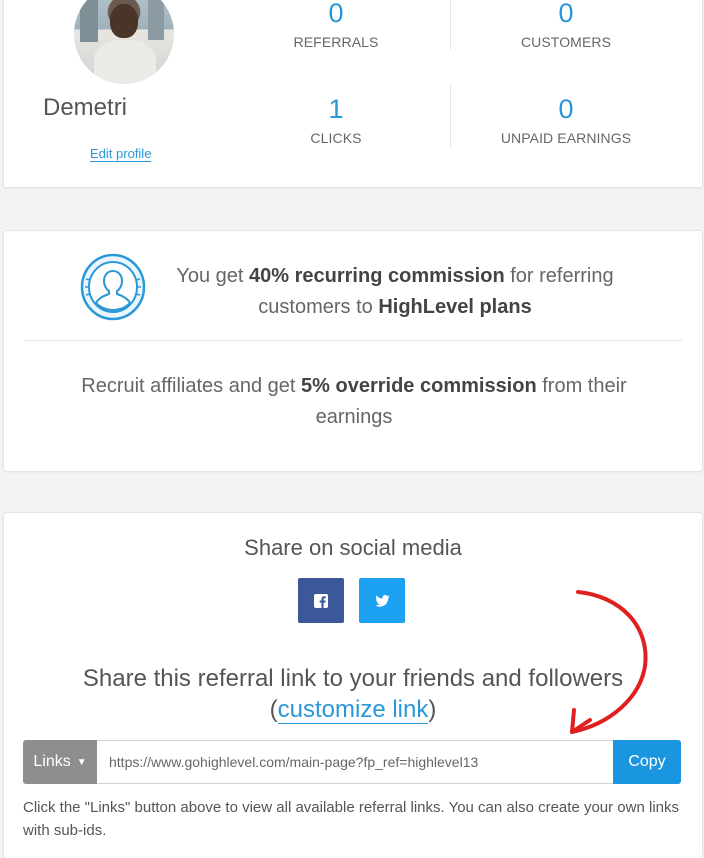  I want to click on twitter-icon, so click(382, 600).